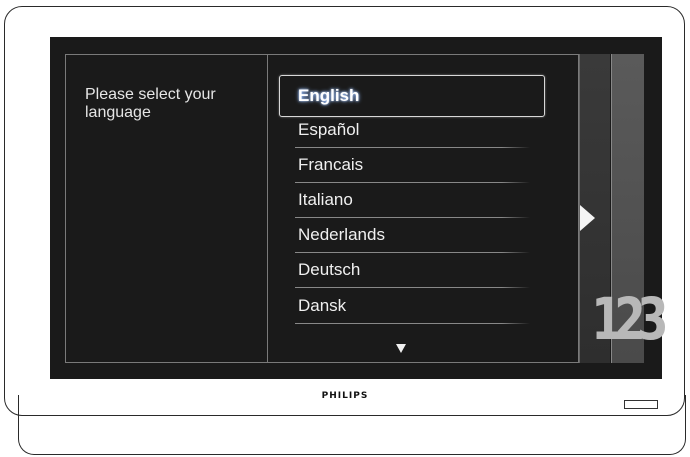 This screenshot has height=457, width=690. What do you see at coordinates (629, 319) in the screenshot?
I see `step-indicator: 123` at bounding box center [629, 319].